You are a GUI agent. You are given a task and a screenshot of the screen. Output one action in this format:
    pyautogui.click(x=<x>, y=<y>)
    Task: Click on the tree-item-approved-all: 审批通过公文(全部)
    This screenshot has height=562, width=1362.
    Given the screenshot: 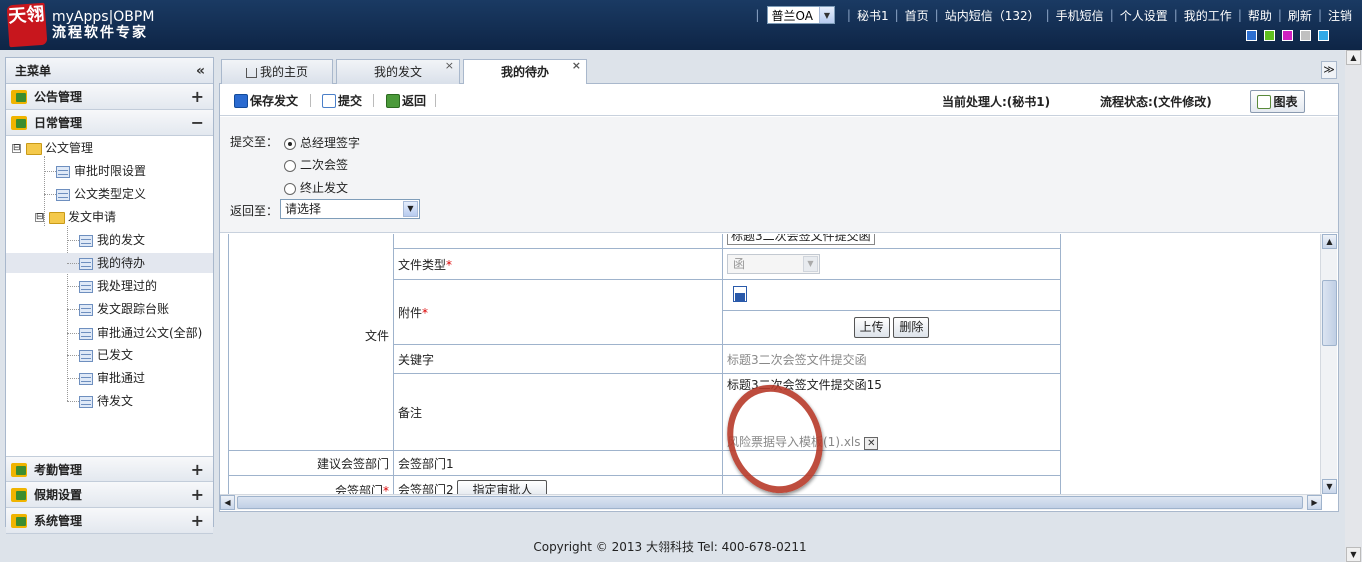 What is the action you would take?
    pyautogui.click(x=140, y=333)
    